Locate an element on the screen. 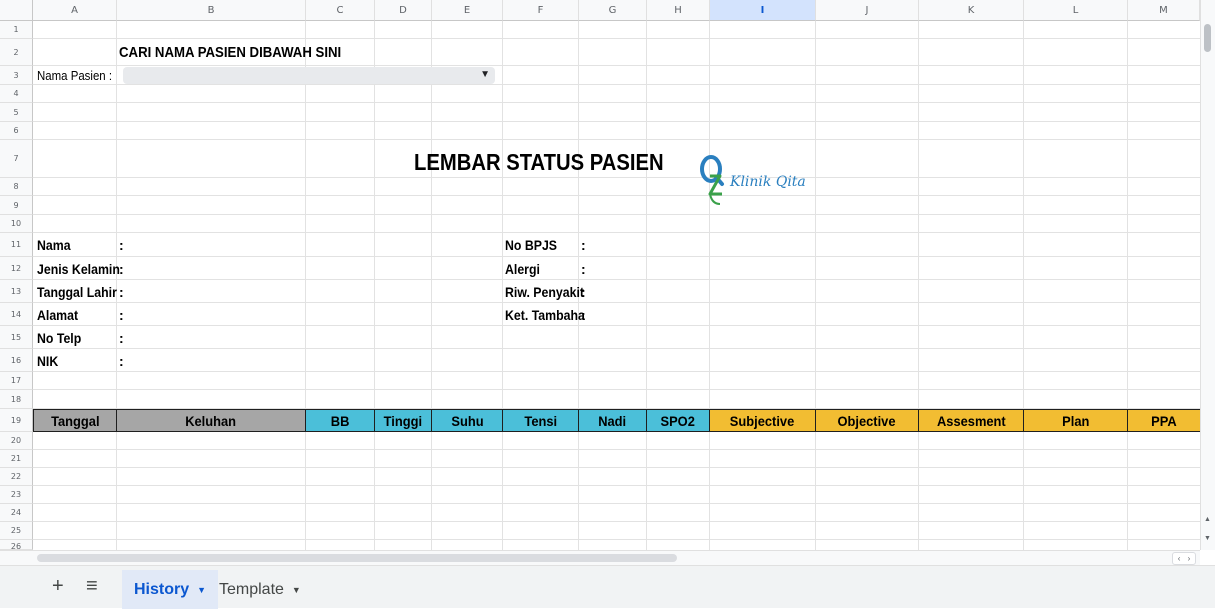  scroll-left-icon: ‹ is located at coordinates (1179, 558).